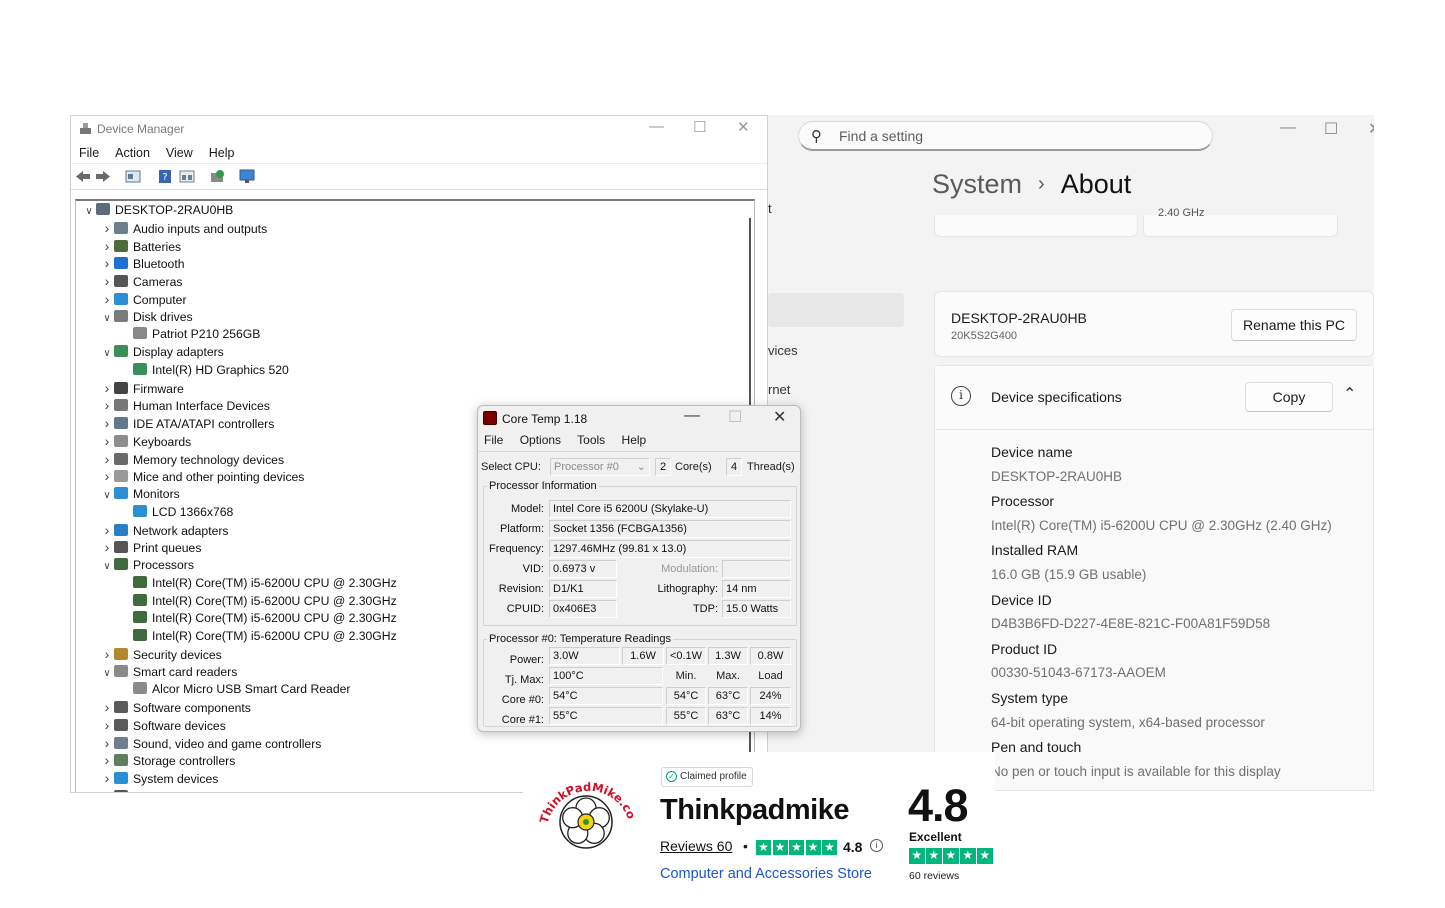  I want to click on menu-options: Options, so click(540, 440).